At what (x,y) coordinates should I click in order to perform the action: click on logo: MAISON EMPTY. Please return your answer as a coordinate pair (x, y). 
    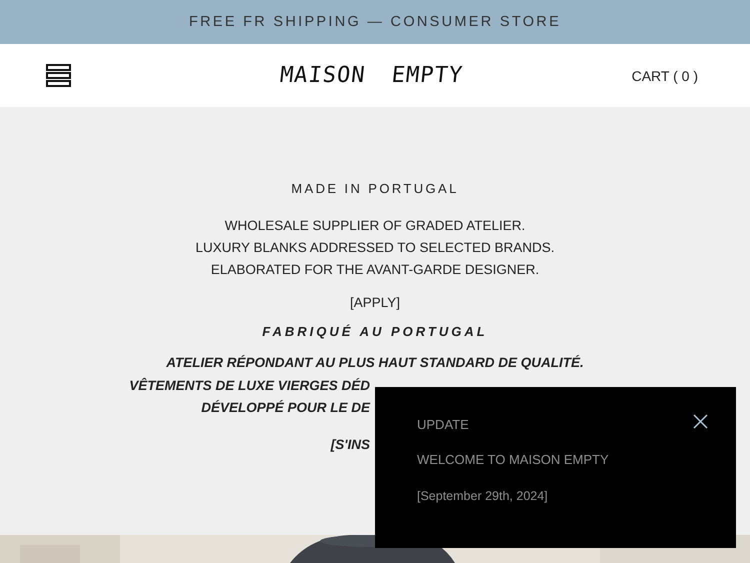
    Looking at the image, I should click on (371, 75).